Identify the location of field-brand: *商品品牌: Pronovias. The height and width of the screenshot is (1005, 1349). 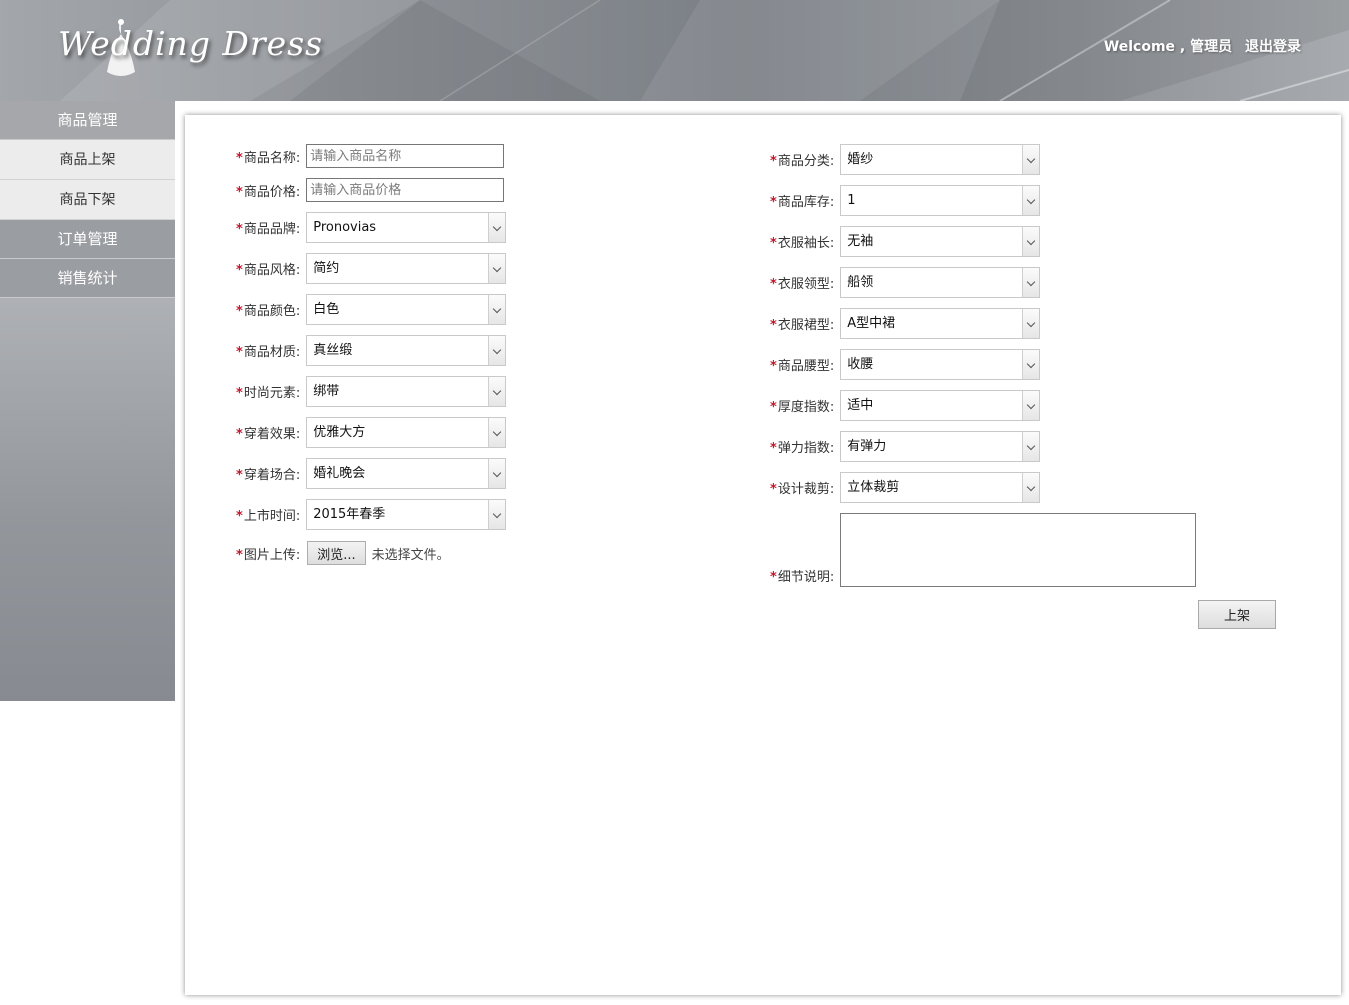
(371, 227).